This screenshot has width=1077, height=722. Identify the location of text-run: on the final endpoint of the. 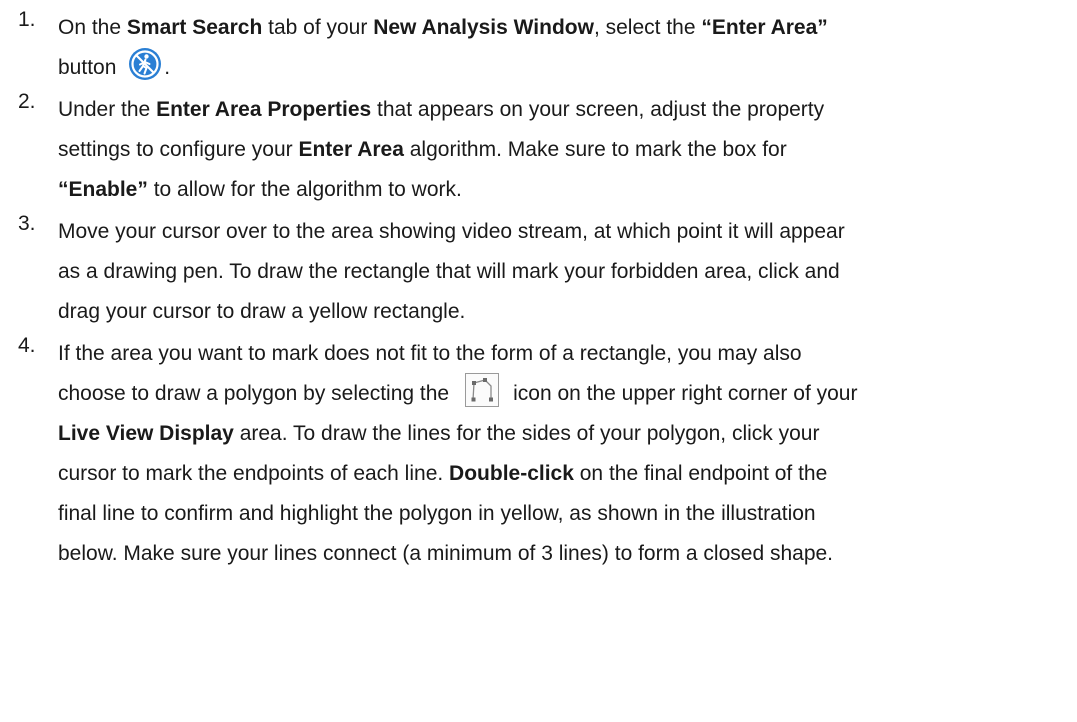
(700, 473).